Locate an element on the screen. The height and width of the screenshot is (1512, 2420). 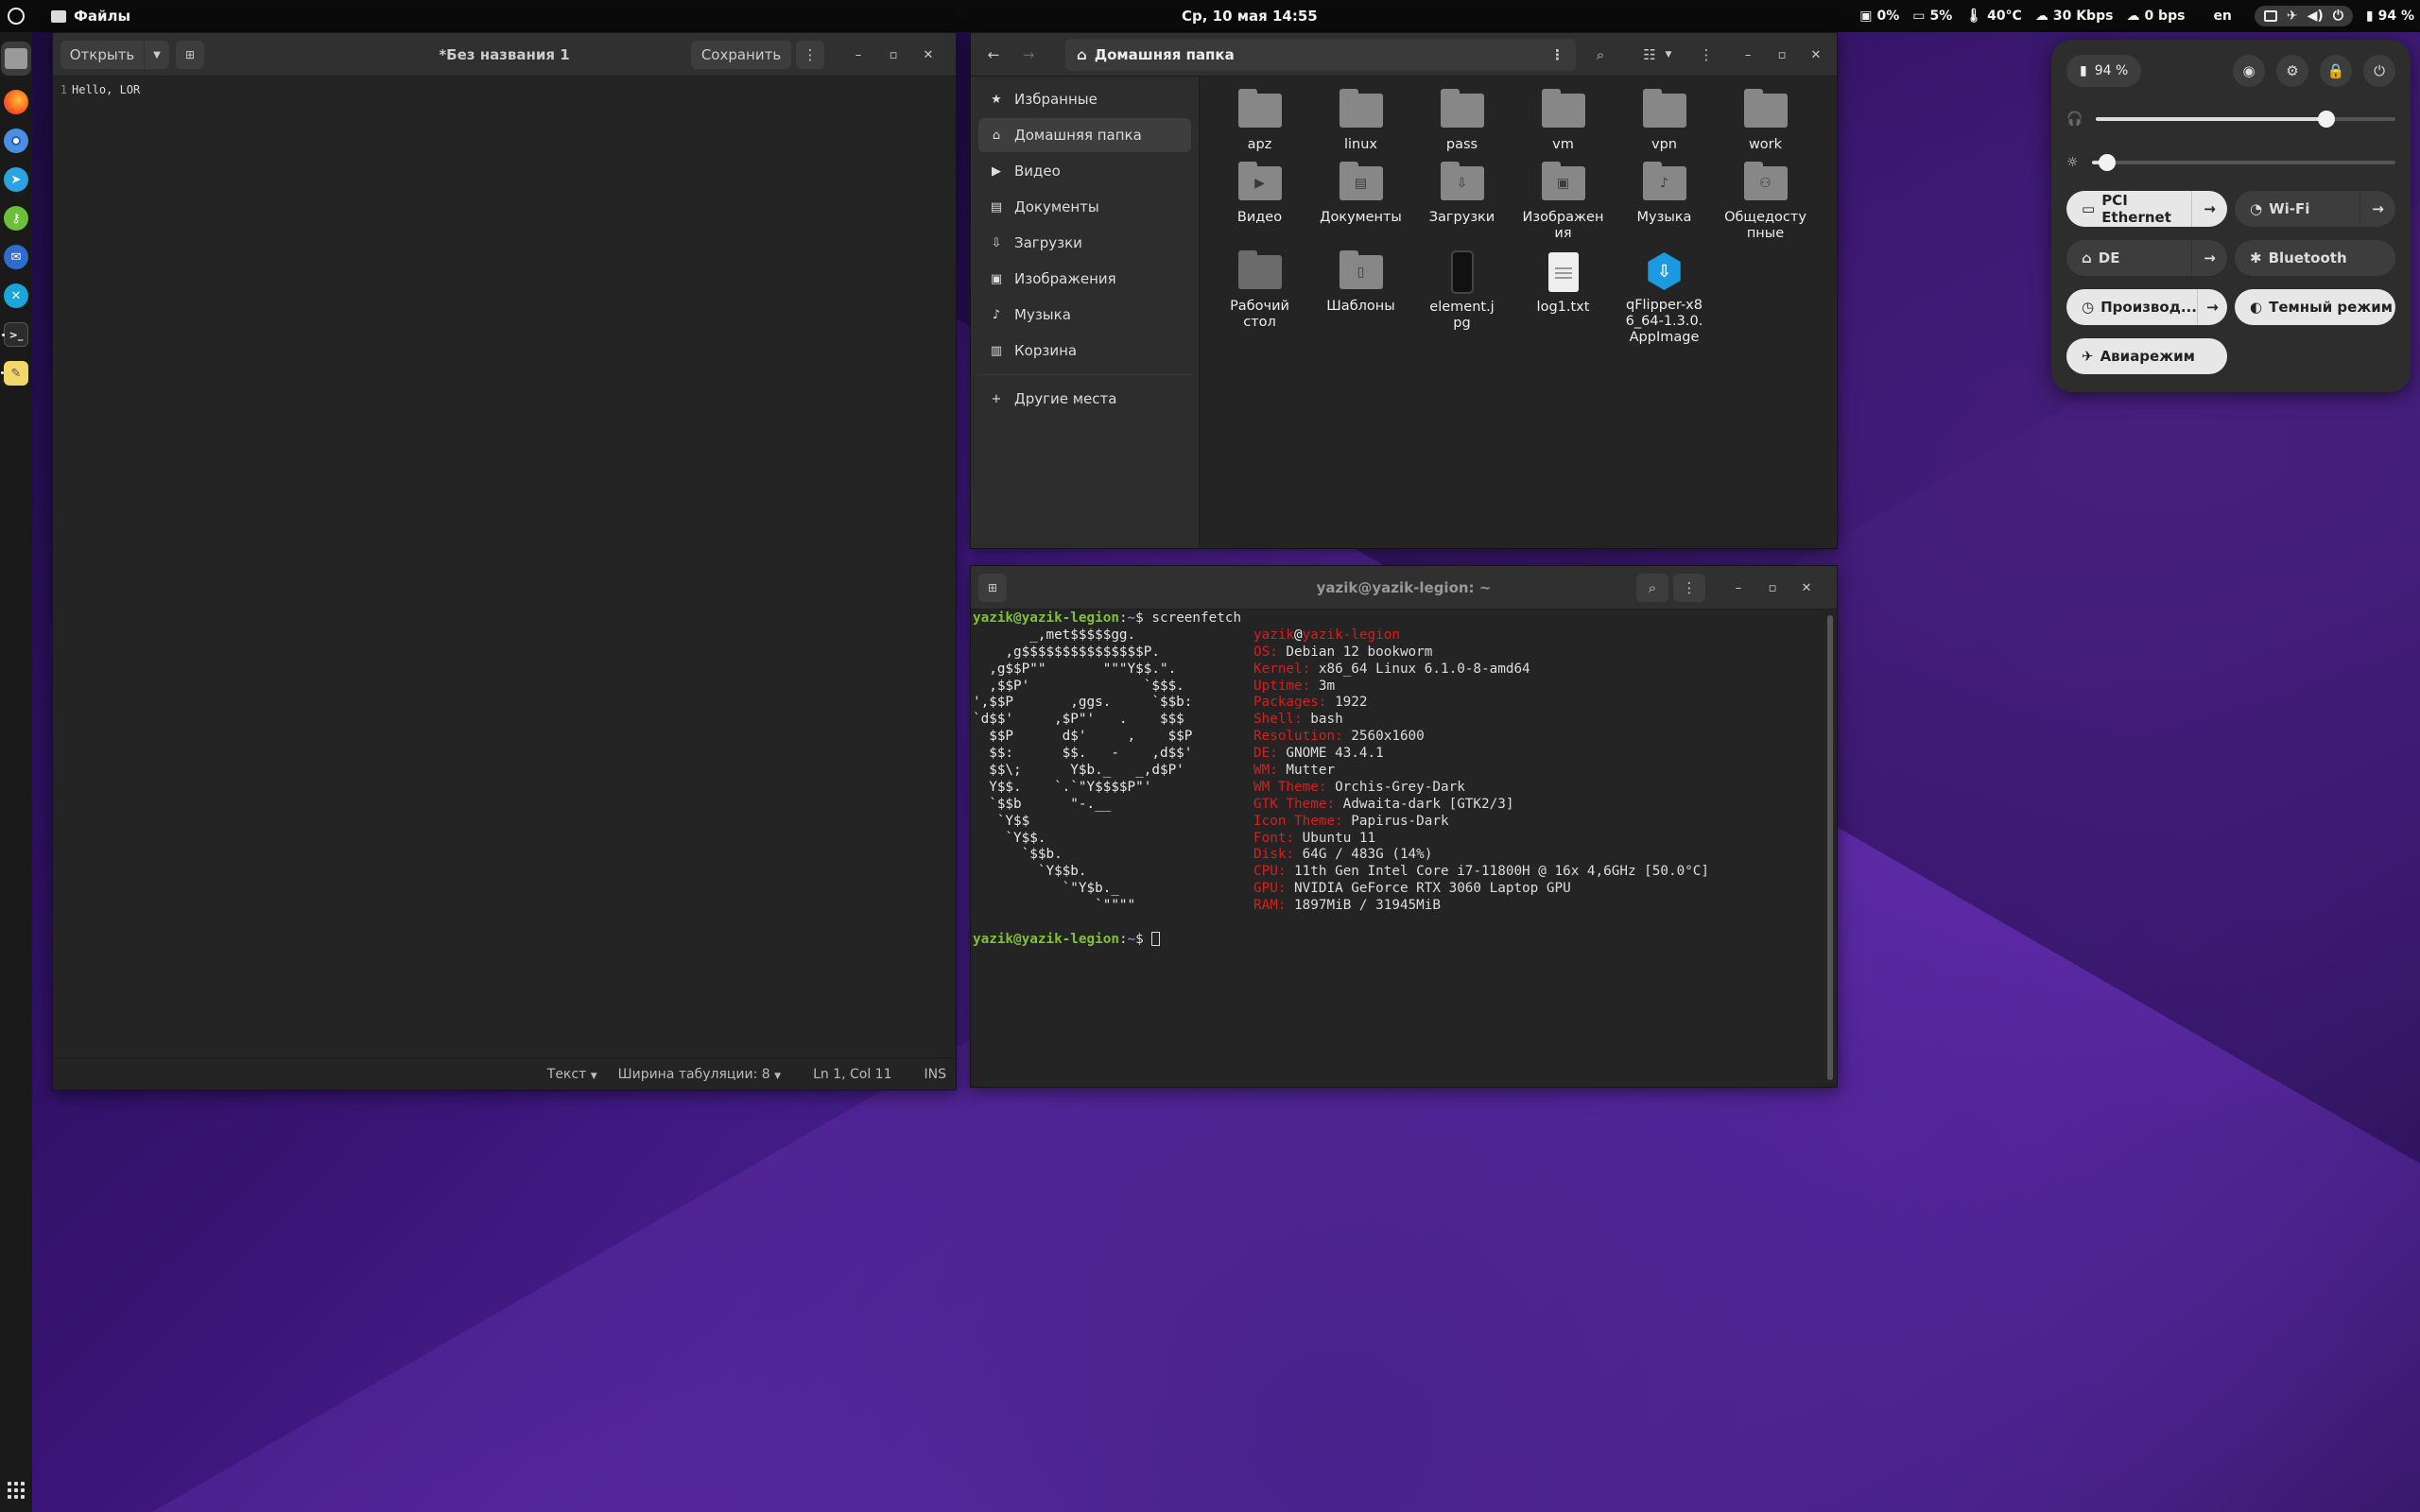
forward-button: → is located at coordinates (1028, 55).